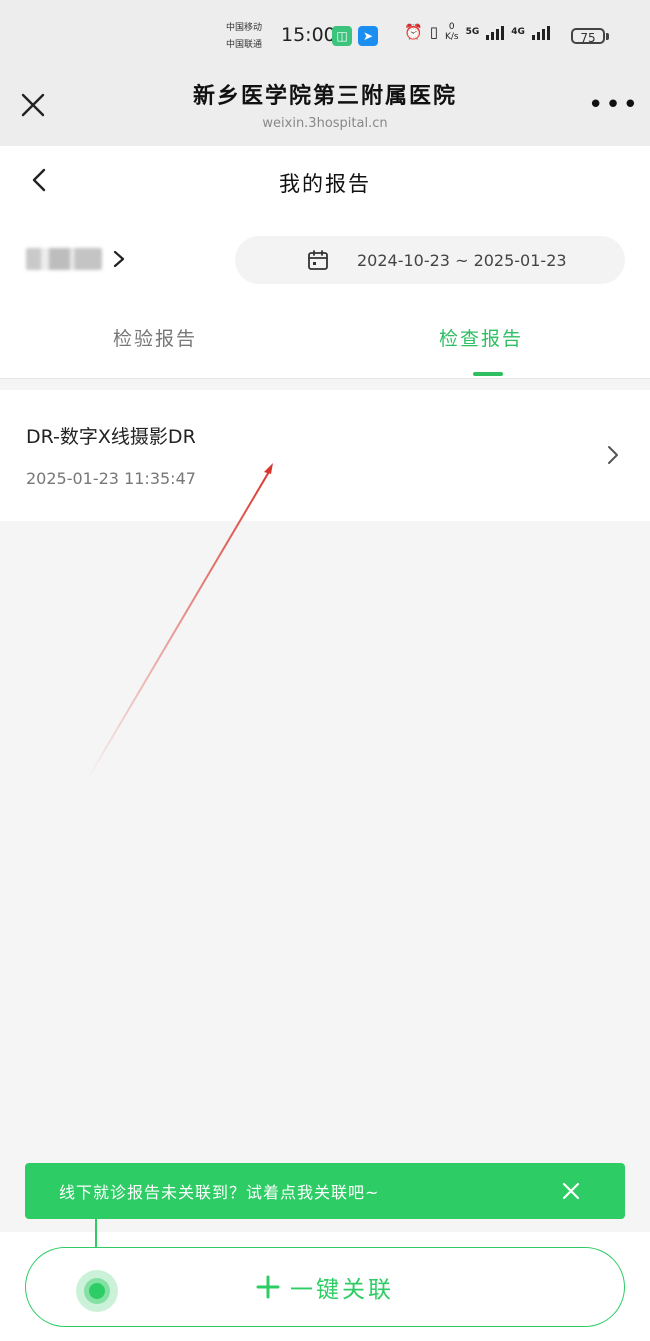 This screenshot has width=650, height=1341. I want to click on carrier-1: 中国移动, so click(244, 28).